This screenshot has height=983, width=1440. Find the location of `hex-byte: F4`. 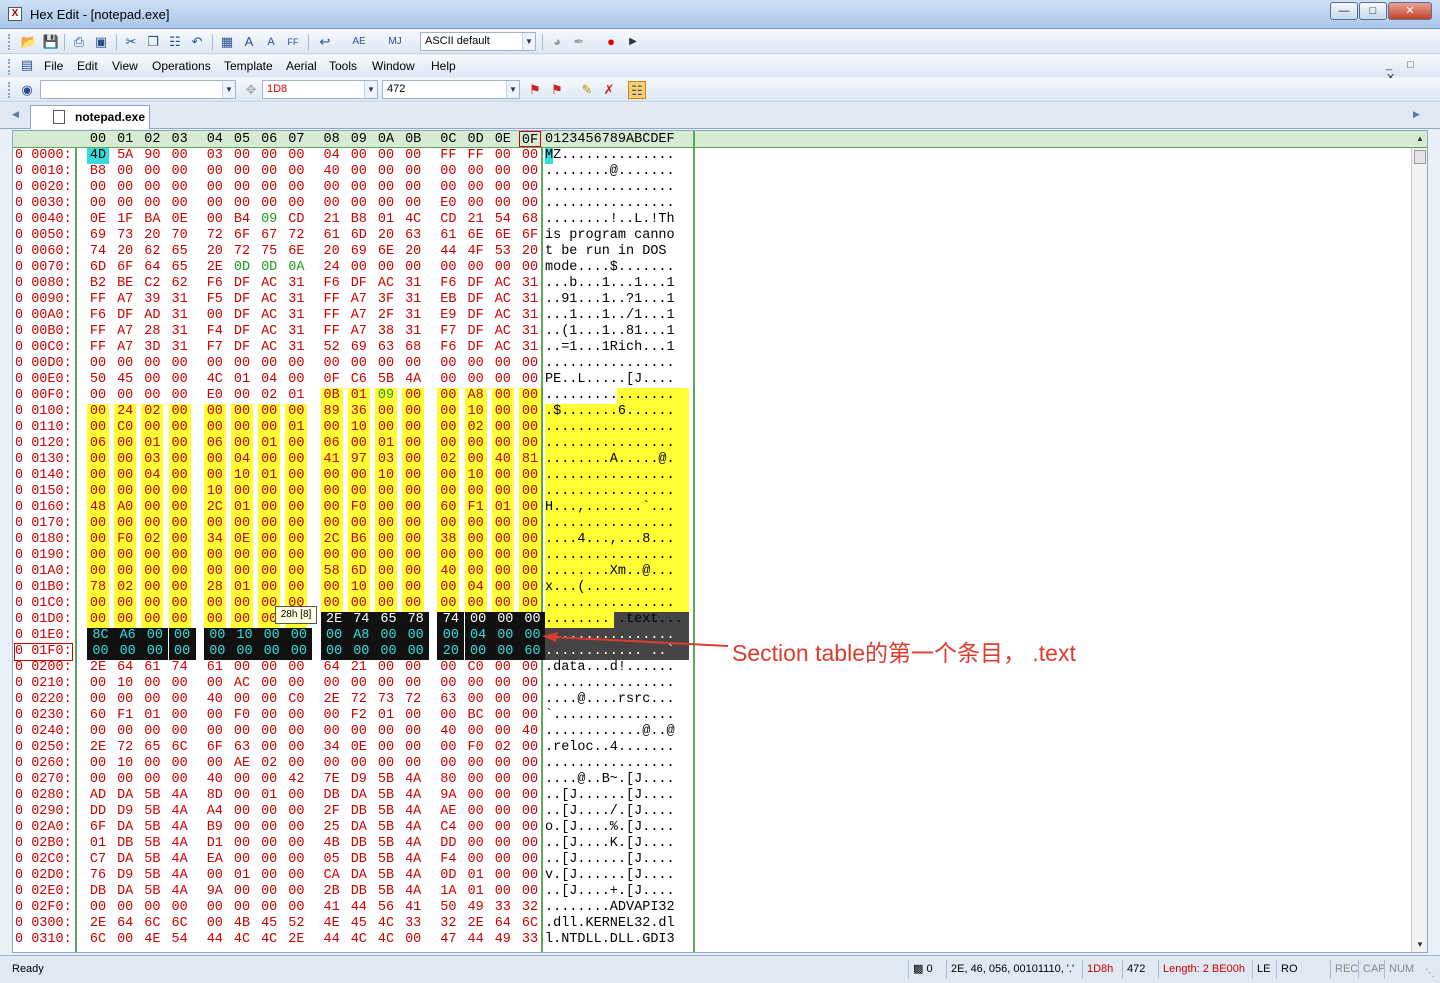

hex-byte: F4 is located at coordinates (215, 332).